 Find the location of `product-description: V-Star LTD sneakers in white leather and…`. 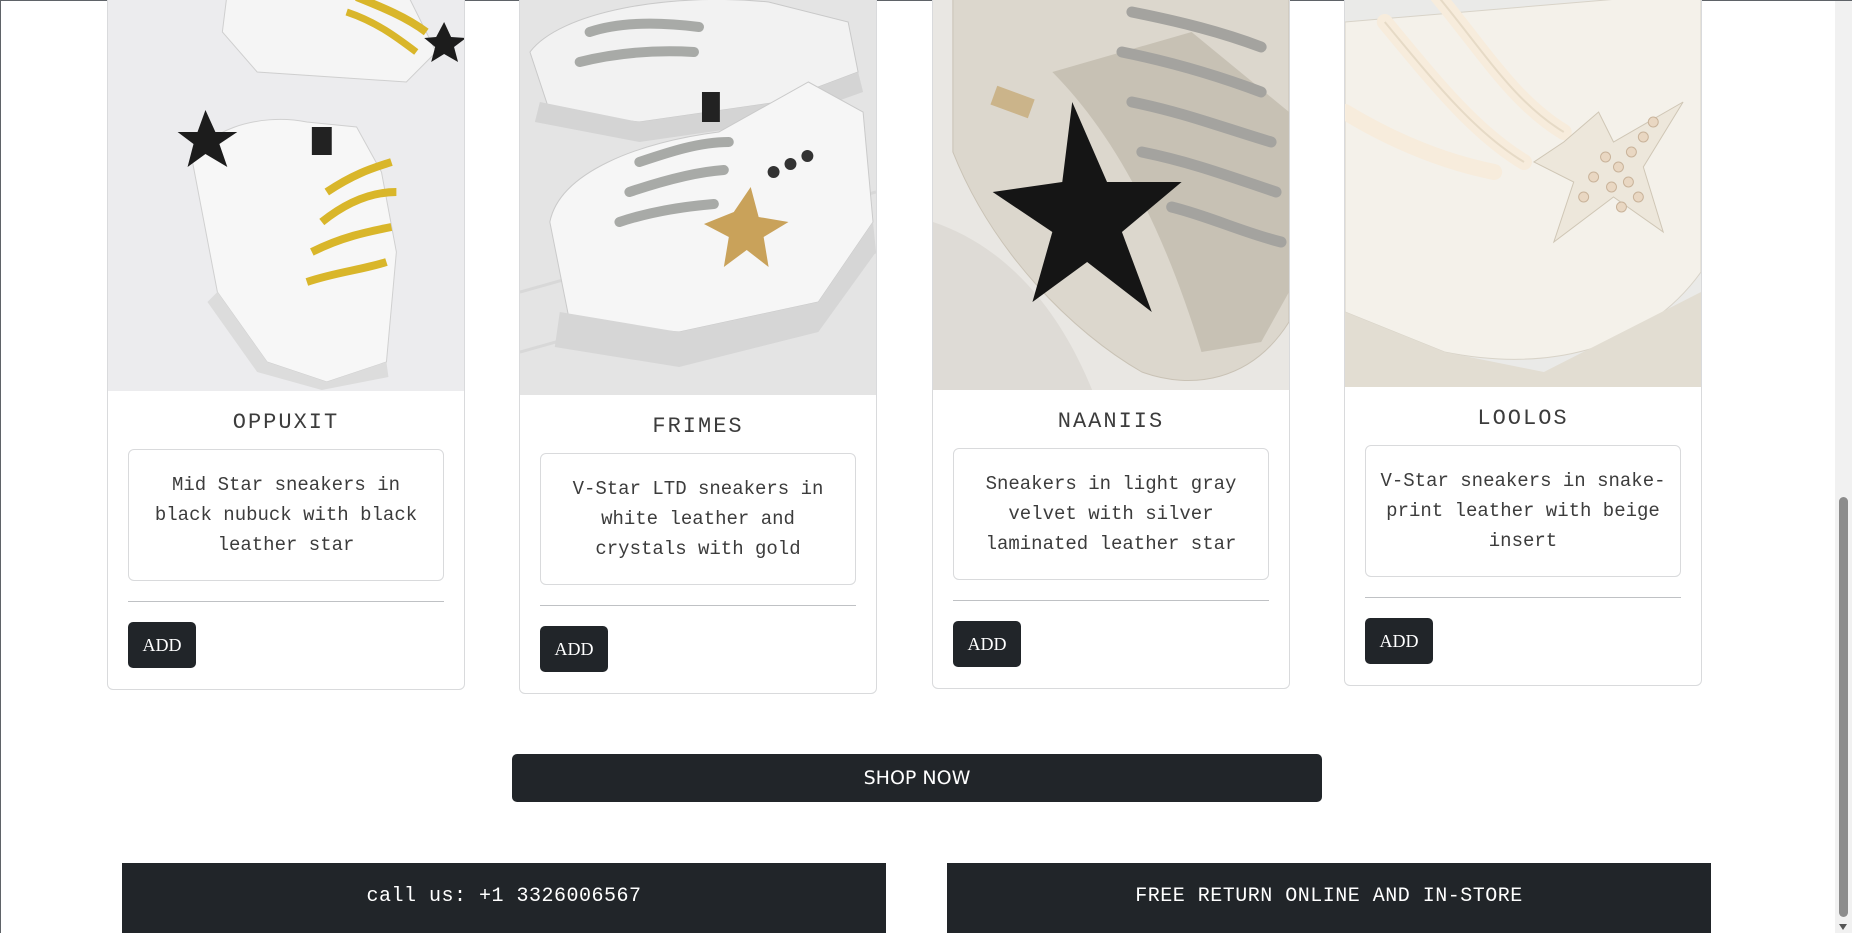

product-description: V-Star LTD sneakers in white leather and… is located at coordinates (698, 519).